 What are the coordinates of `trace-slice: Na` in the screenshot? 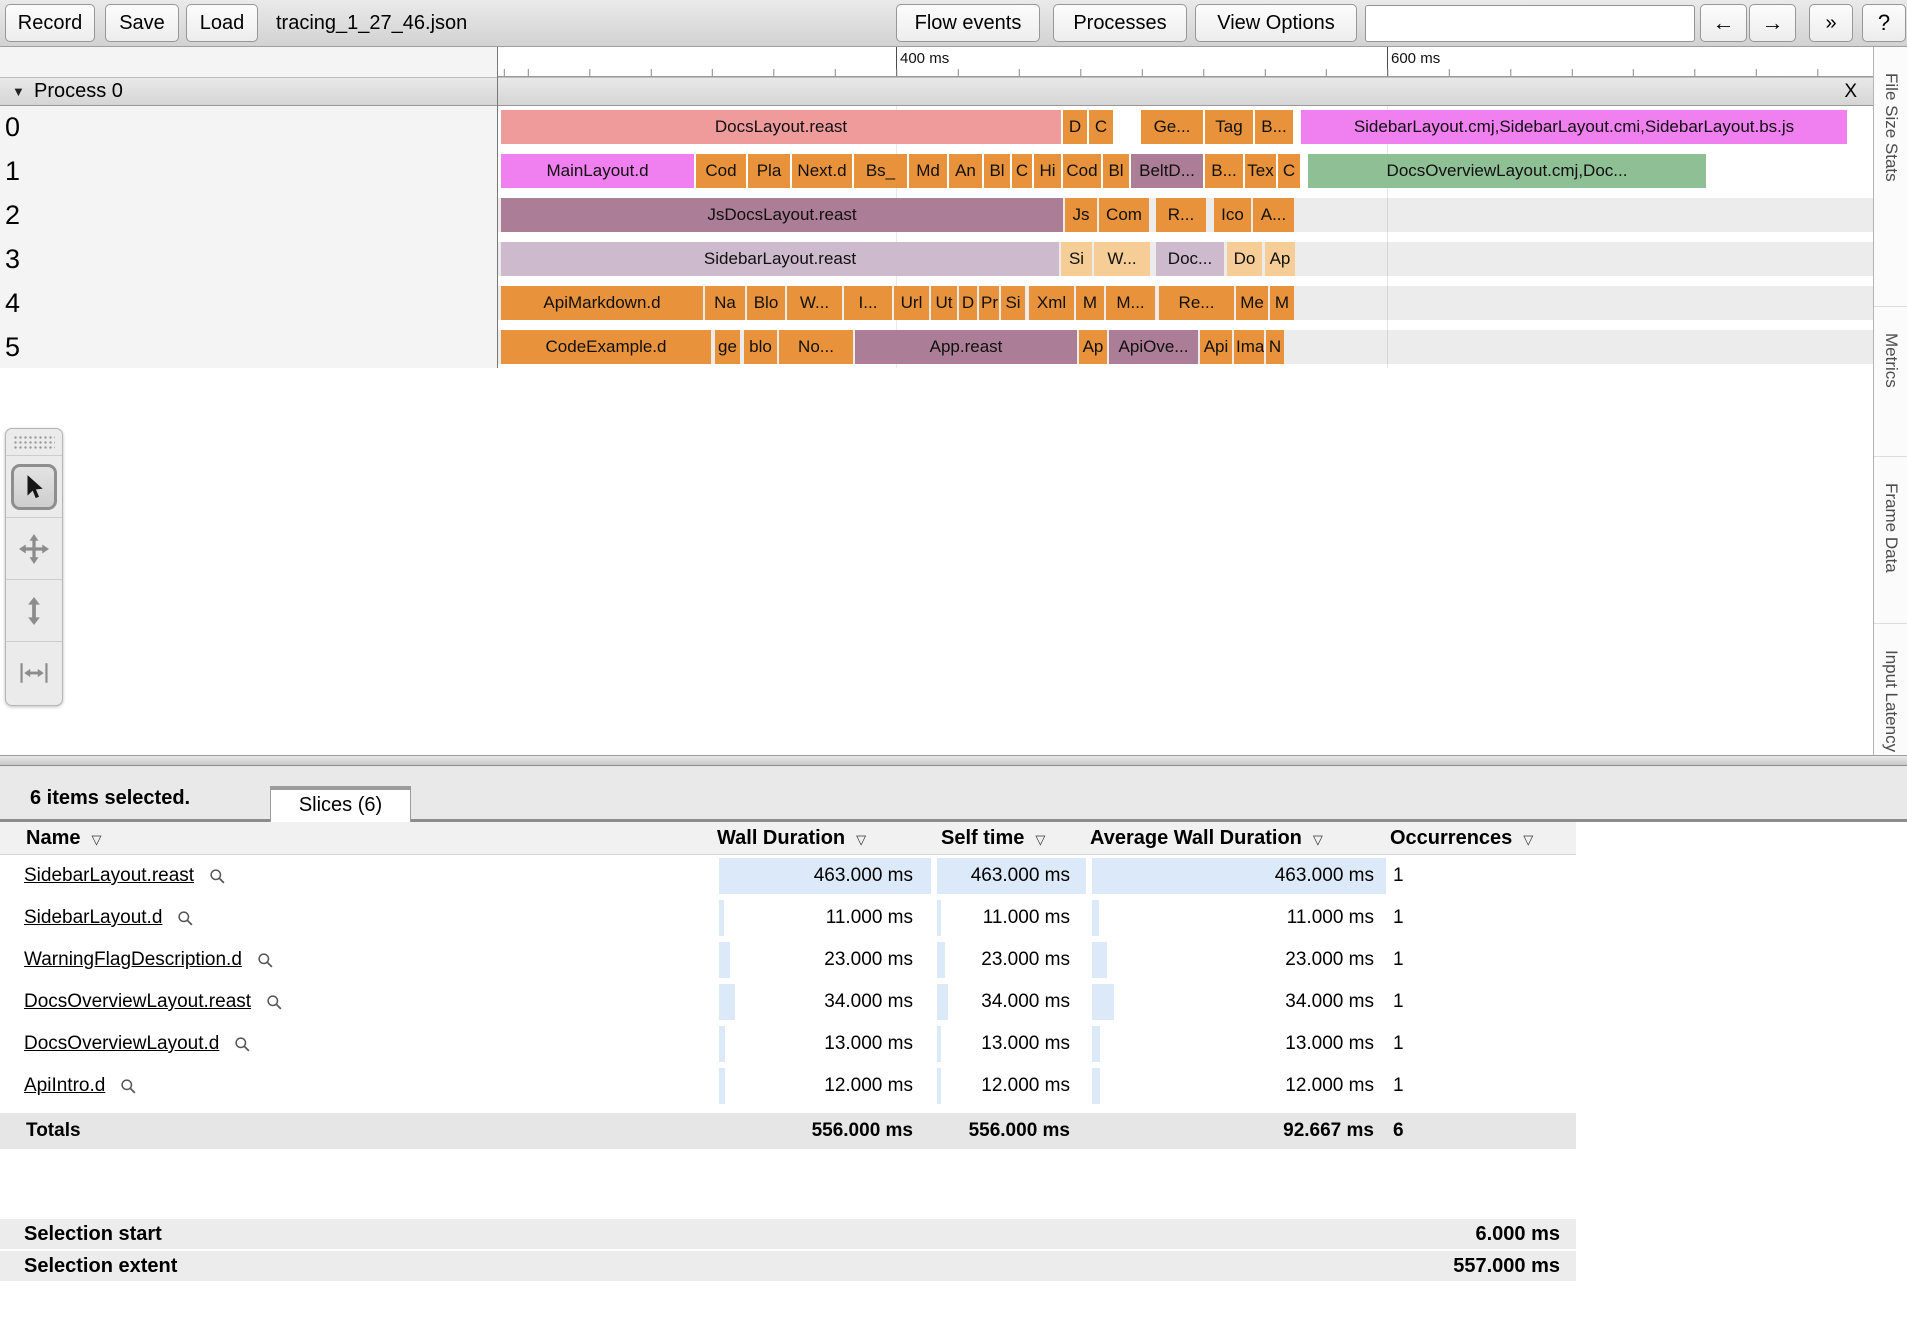 It's located at (725, 303).